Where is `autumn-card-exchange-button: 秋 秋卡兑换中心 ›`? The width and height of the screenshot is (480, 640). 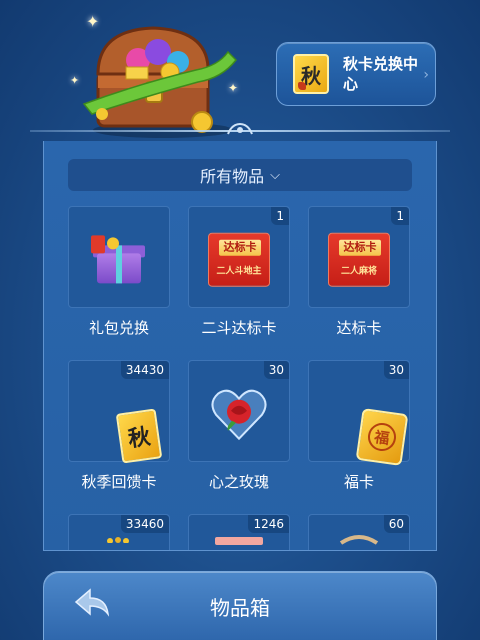
autumn-card-exchange-button: 秋 秋卡兑换中心 › is located at coordinates (356, 74).